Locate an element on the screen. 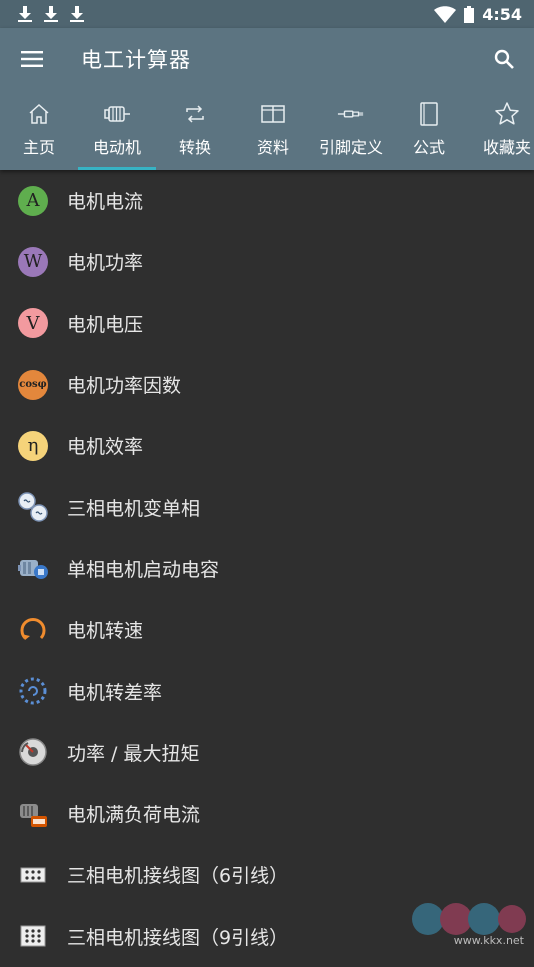  wiring-6-icon is located at coordinates (33, 875).